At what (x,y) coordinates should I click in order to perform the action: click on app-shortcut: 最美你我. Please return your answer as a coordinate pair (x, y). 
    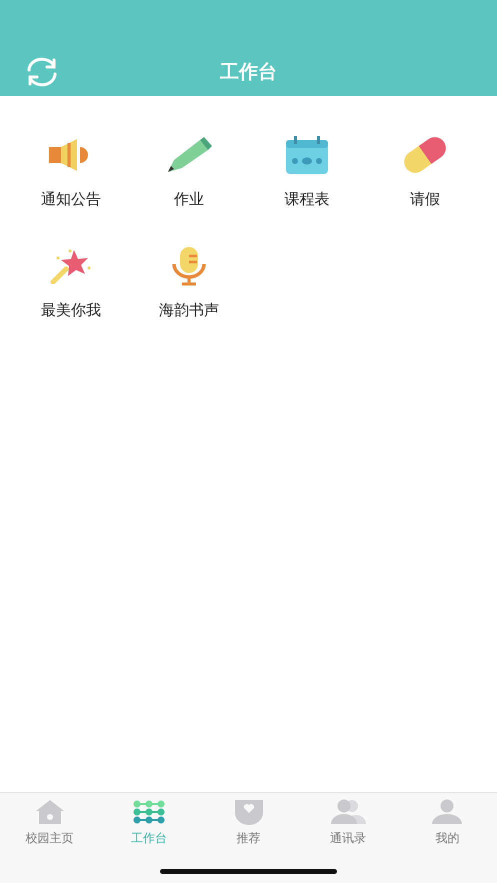
    Looking at the image, I should click on (71, 281).